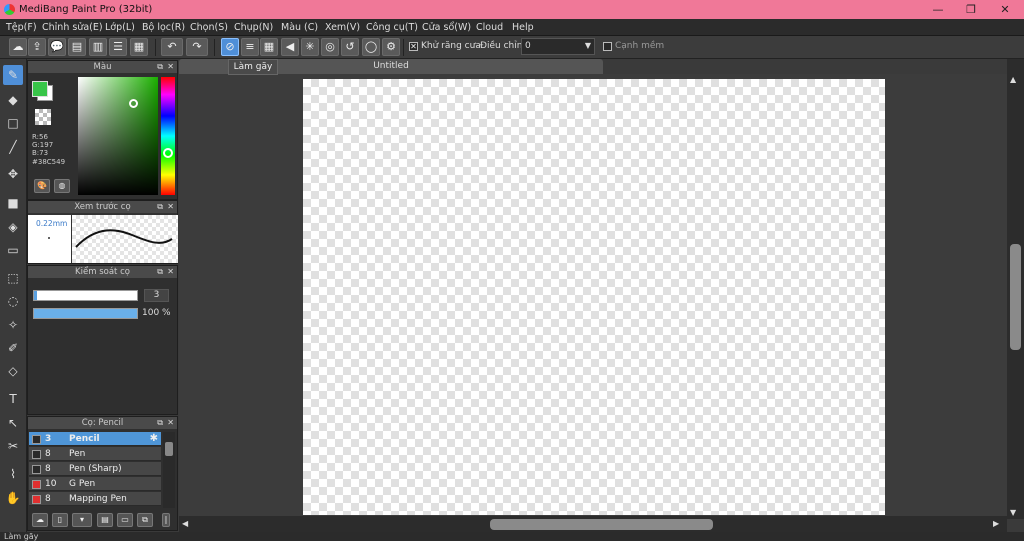 Image resolution: width=1024 pixels, height=541 pixels. I want to click on folder-icon: ▭, so click(125, 520).